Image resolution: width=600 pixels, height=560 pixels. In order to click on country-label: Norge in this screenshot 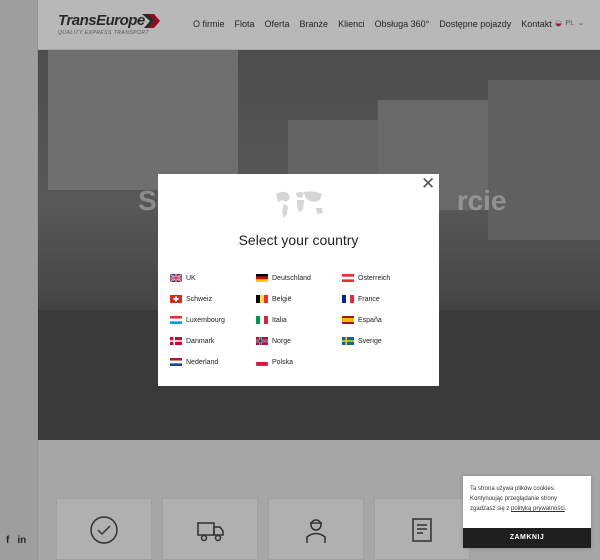, I will do `click(282, 341)`.